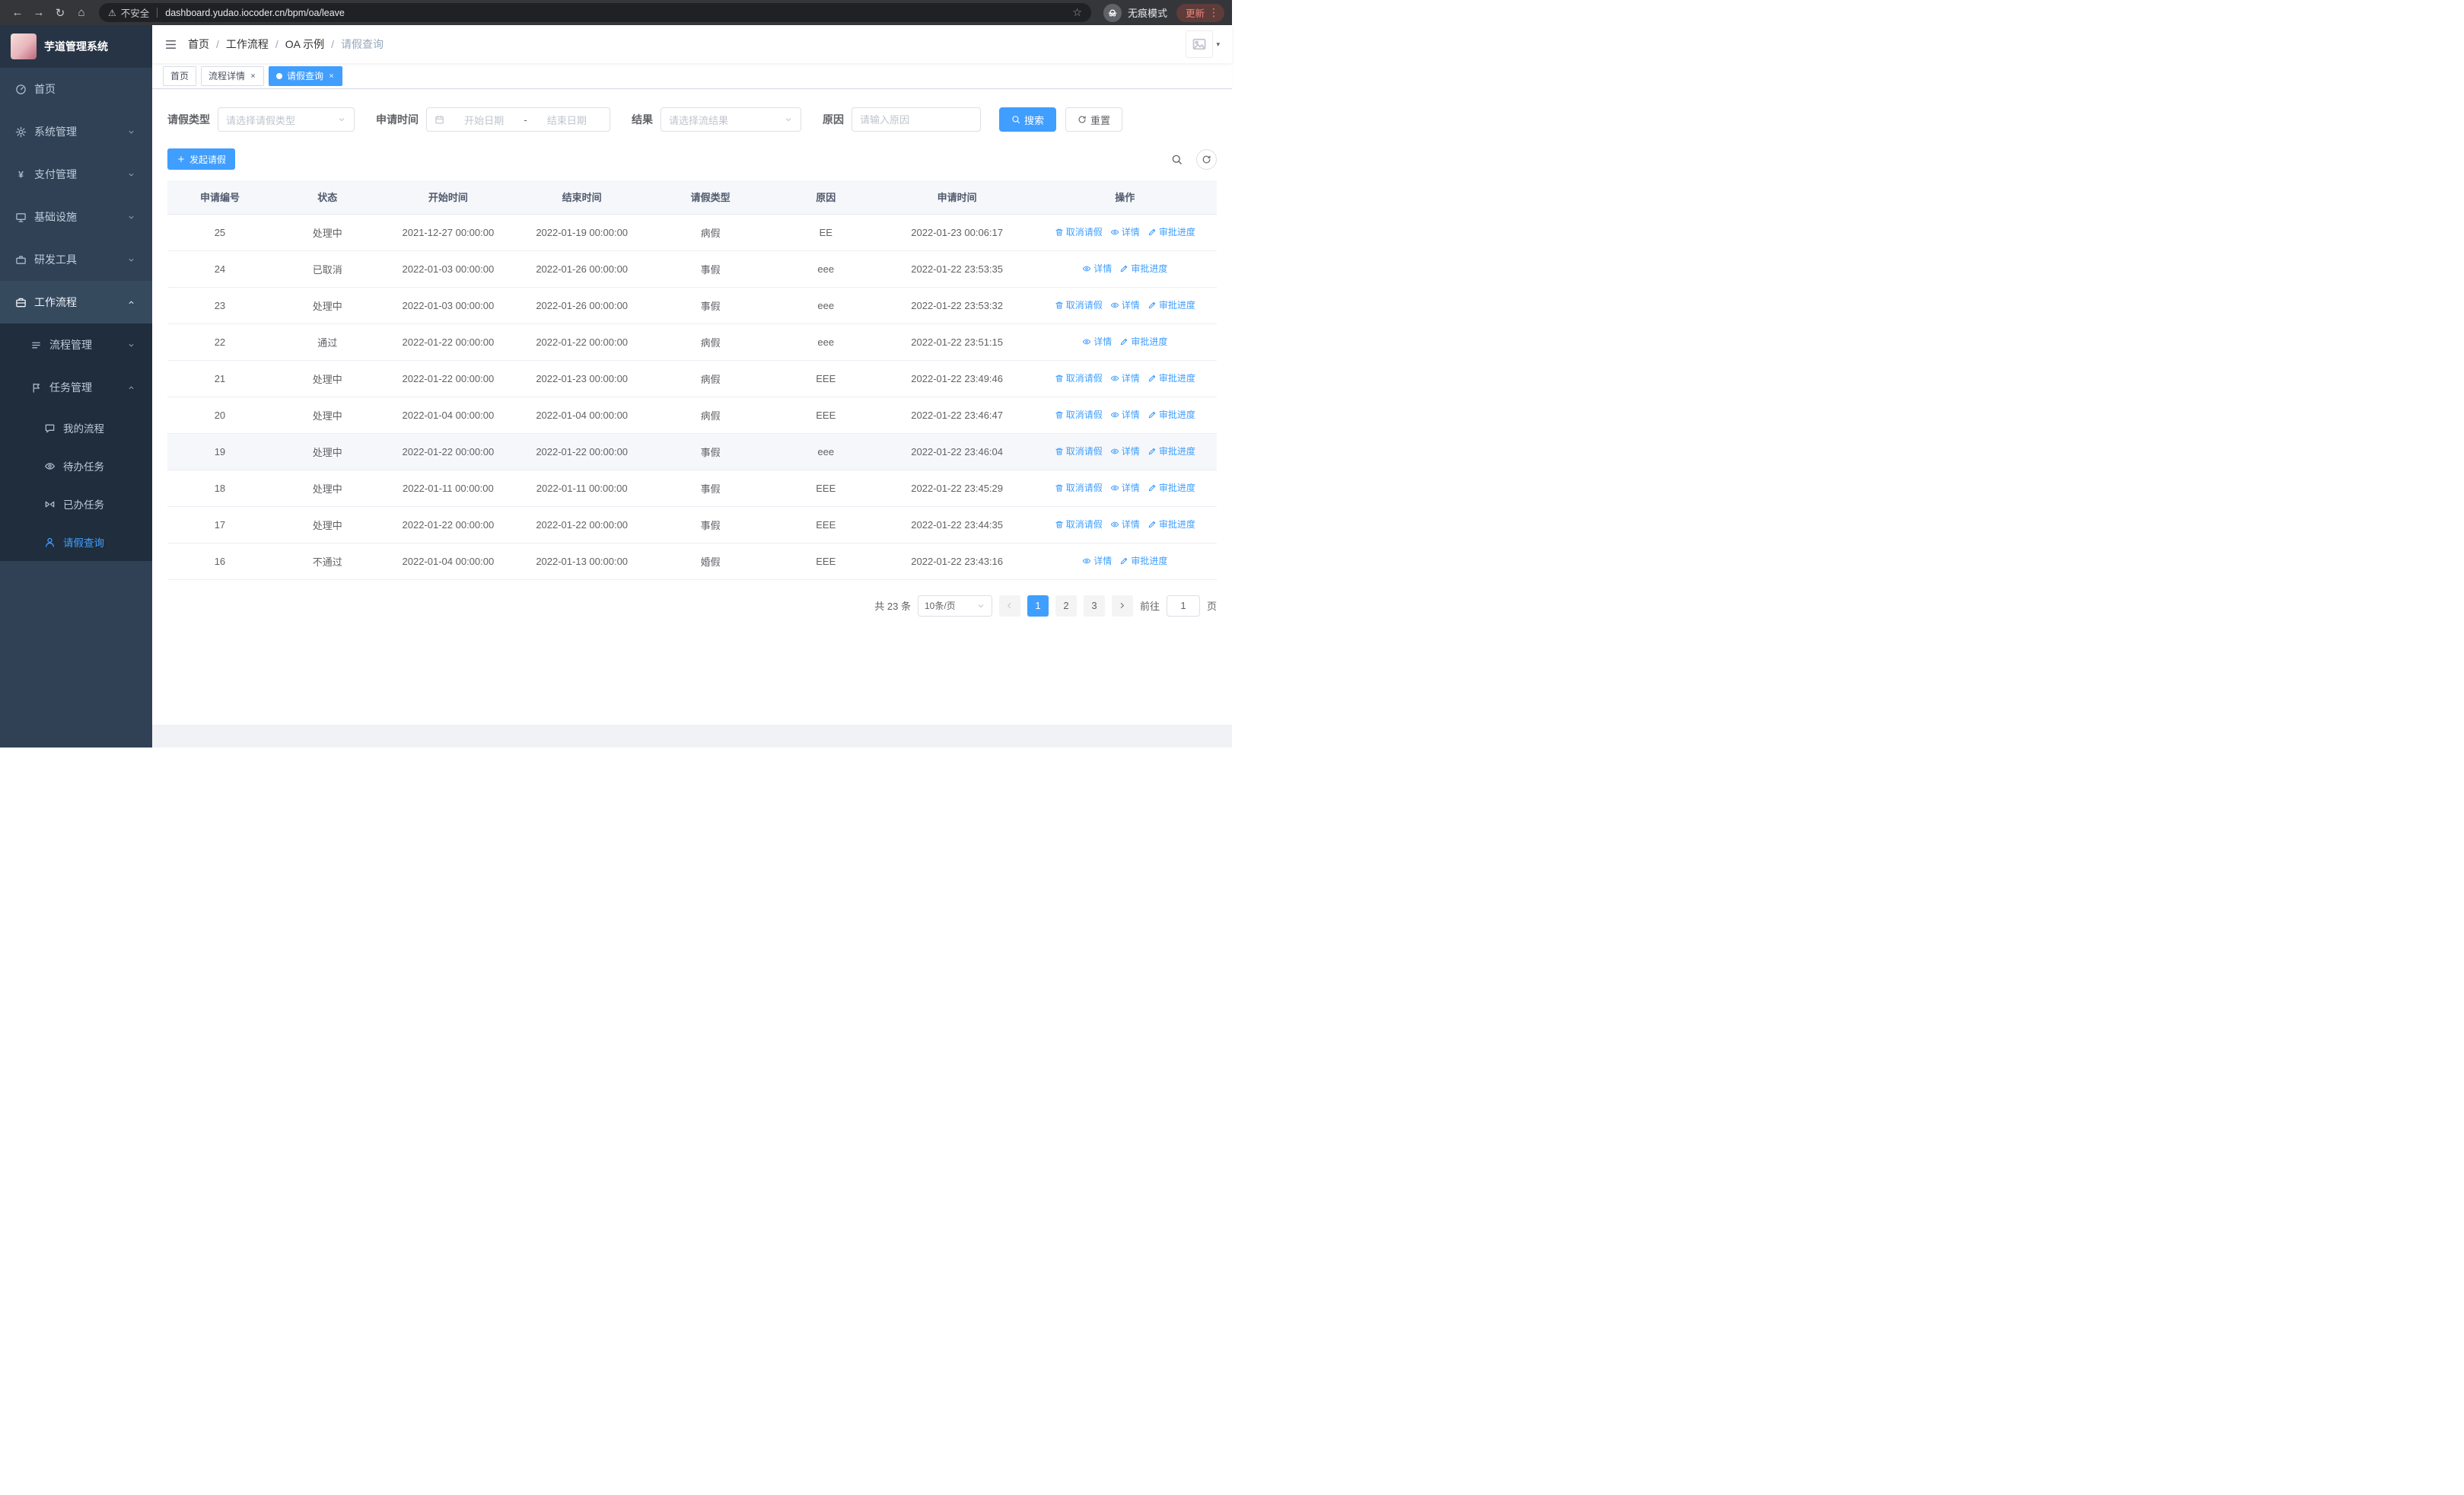 Image resolution: width=2464 pixels, height=1495 pixels. I want to click on sidebar-item-workflow: 工作流程, so click(76, 303).